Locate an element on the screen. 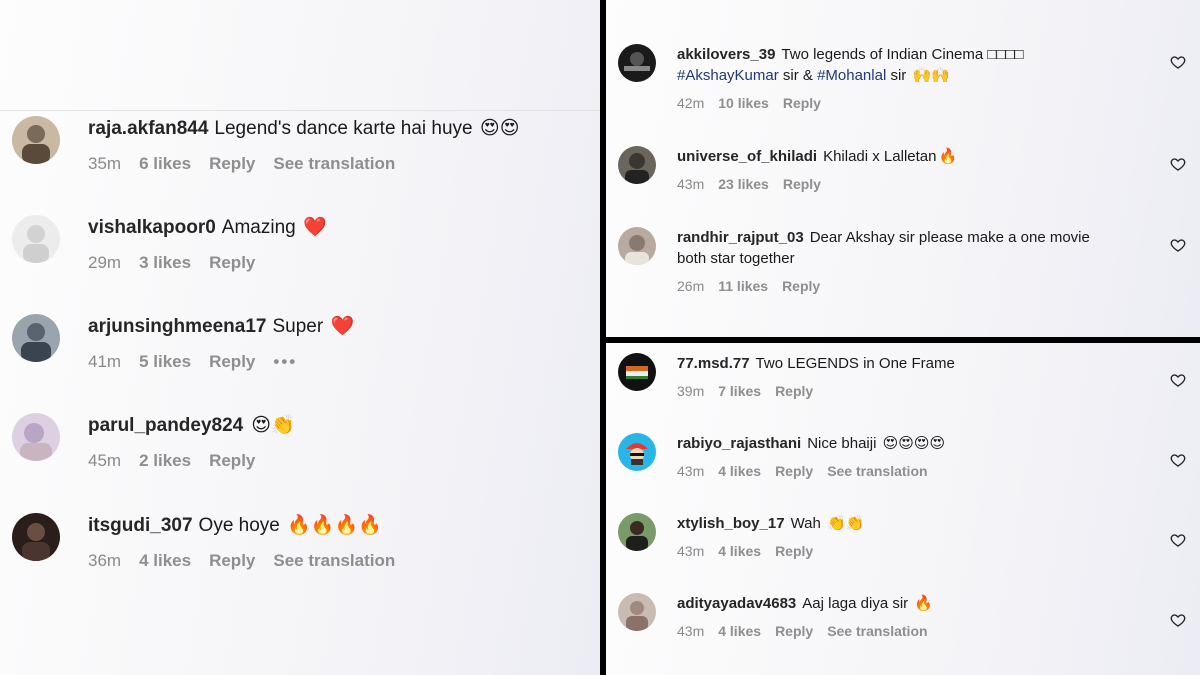  hashtag-link: #Mohanlal is located at coordinates (851, 75).